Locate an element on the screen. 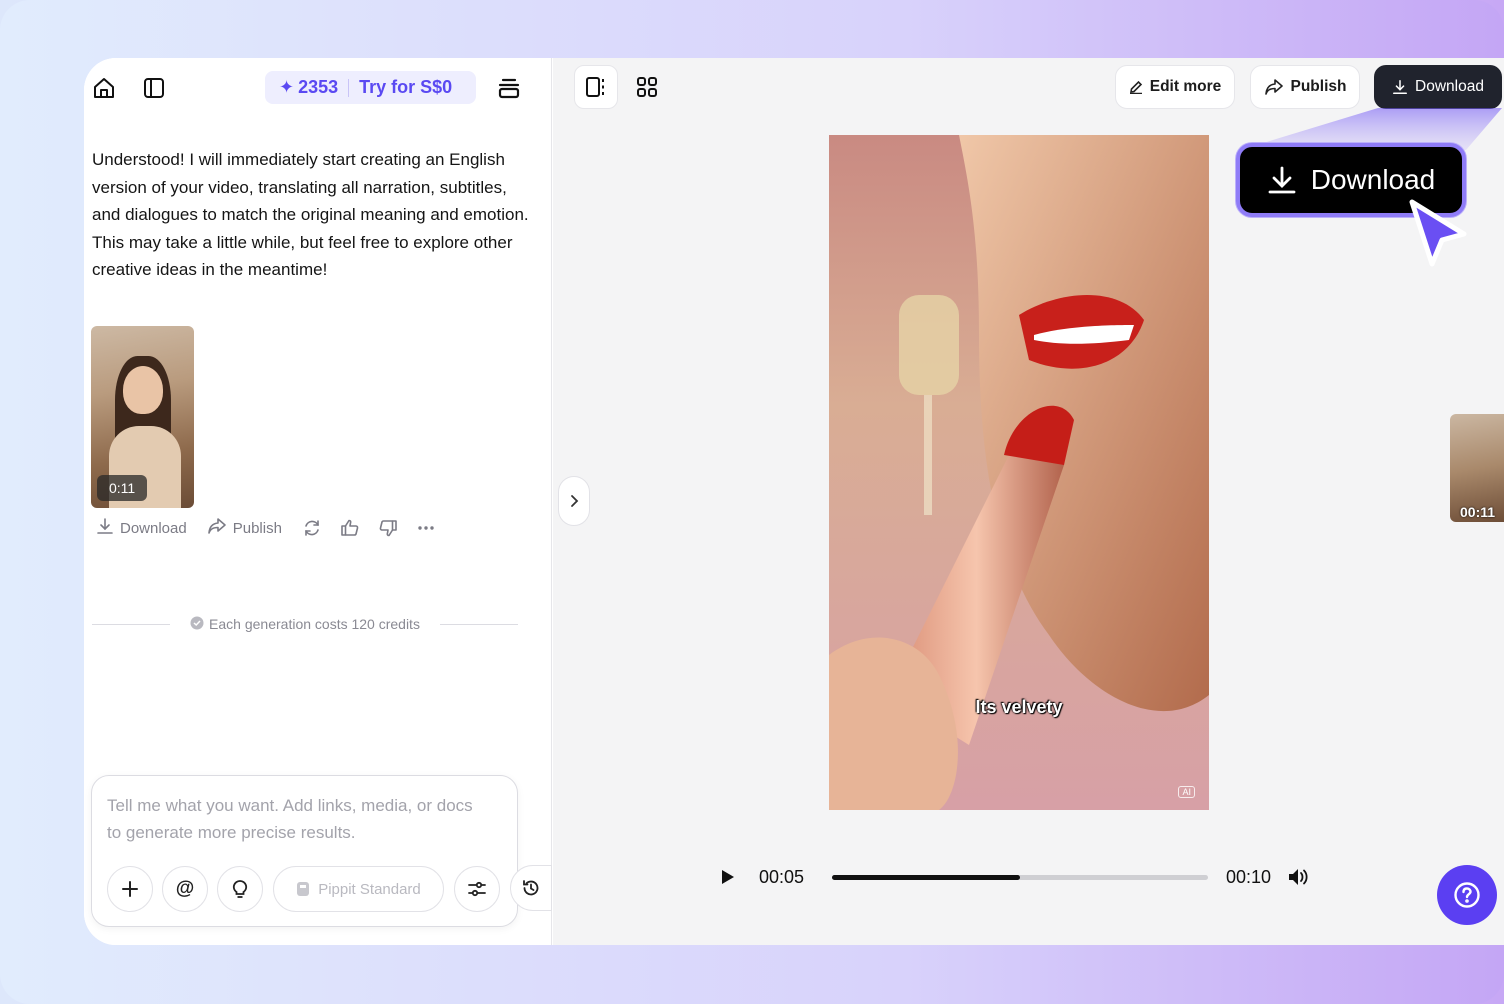 This screenshot has width=1504, height=1004. plus-icon is located at coordinates (130, 889).